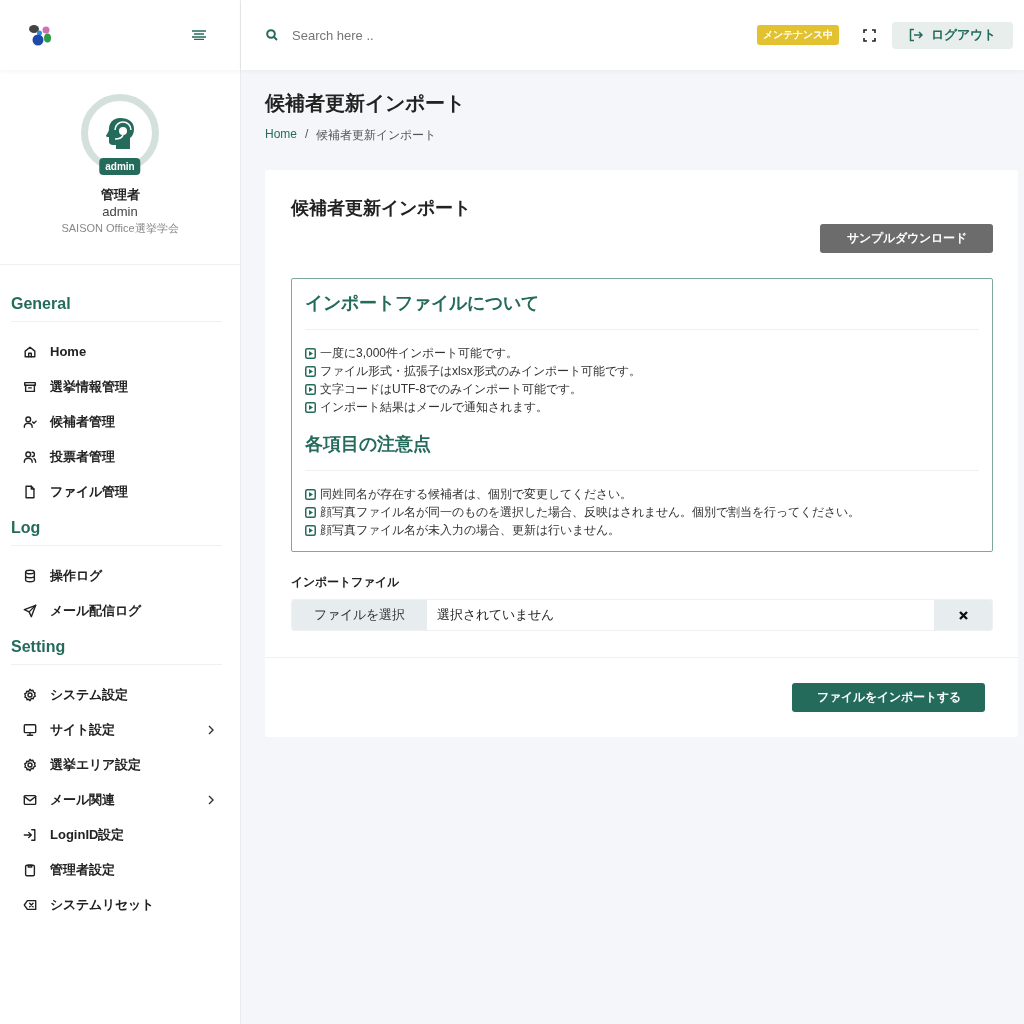 The image size is (1024, 1024). What do you see at coordinates (381, 208) in the screenshot?
I see `card-title: 候補者更新インポート` at bounding box center [381, 208].